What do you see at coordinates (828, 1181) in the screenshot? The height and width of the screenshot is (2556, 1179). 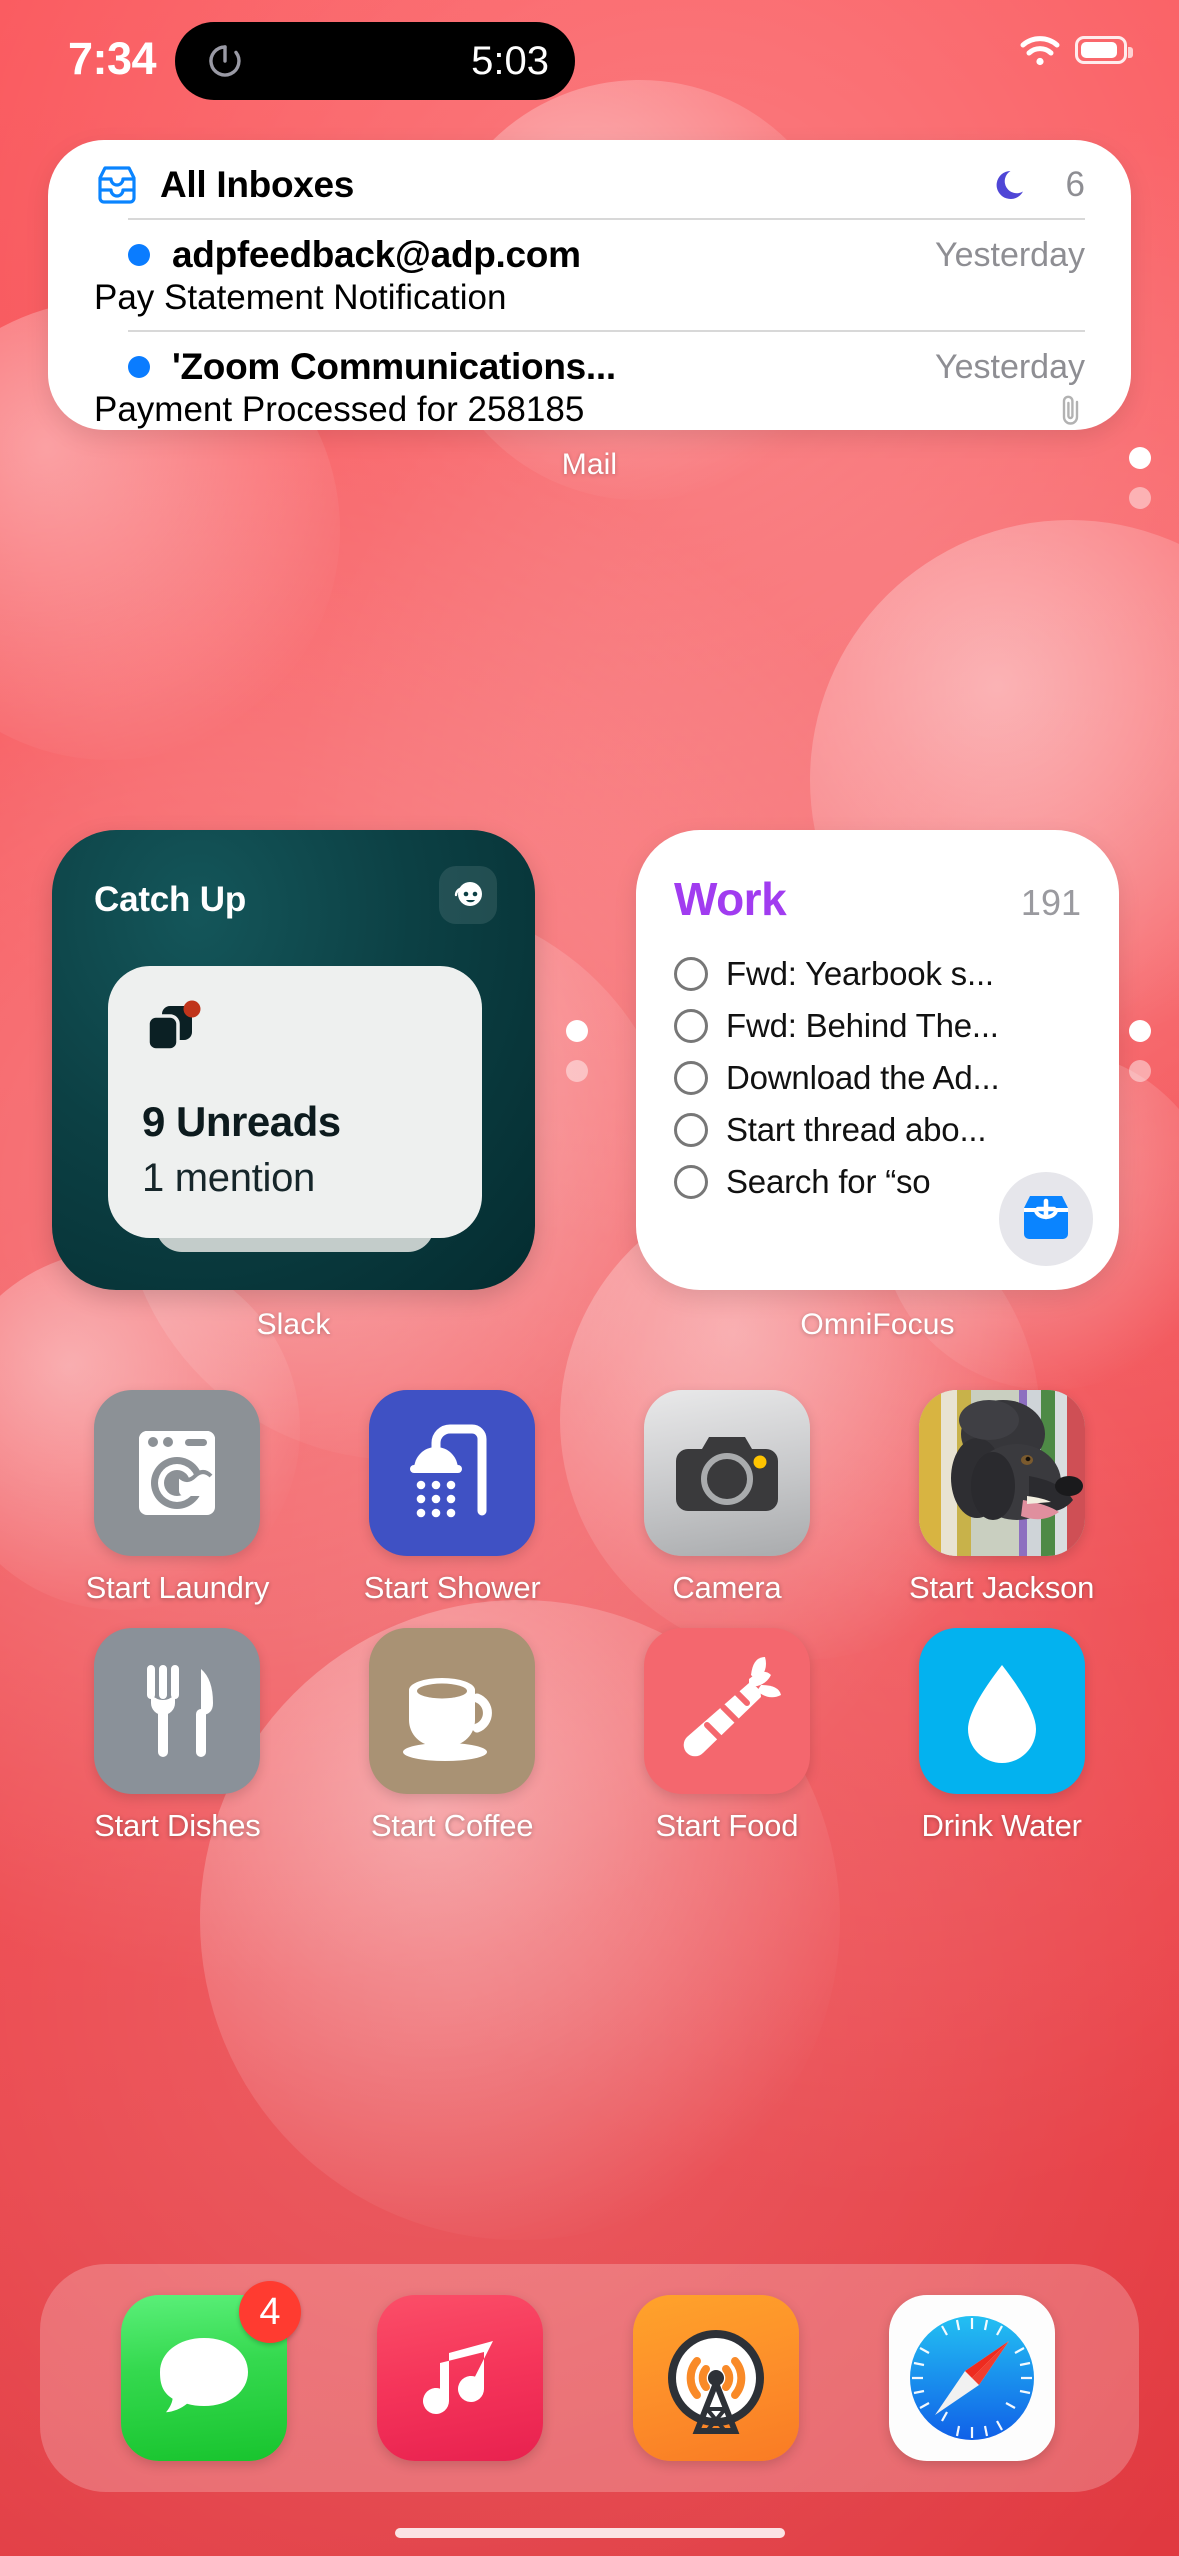 I see `task-title: Search for “so` at bounding box center [828, 1181].